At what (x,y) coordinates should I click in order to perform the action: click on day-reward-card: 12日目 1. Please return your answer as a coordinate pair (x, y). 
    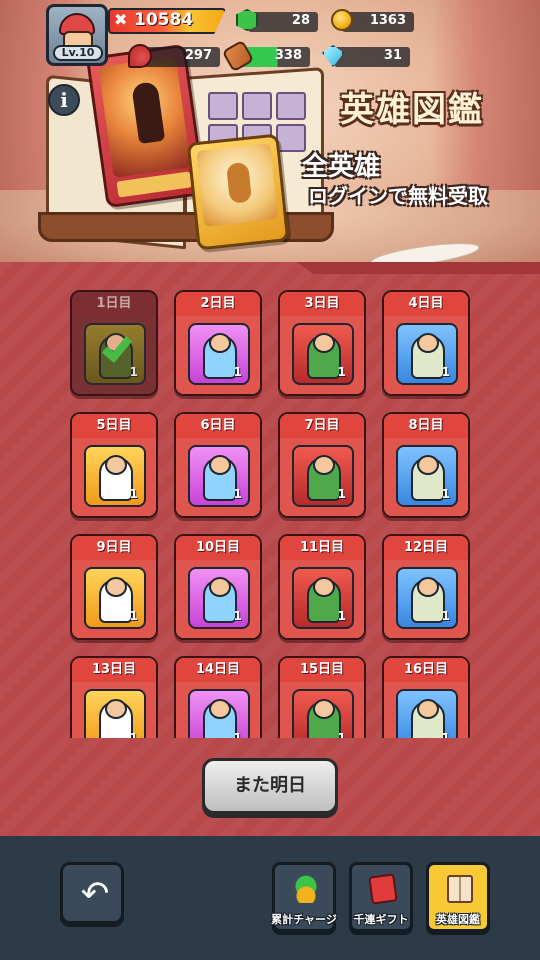
    Looking at the image, I should click on (426, 587).